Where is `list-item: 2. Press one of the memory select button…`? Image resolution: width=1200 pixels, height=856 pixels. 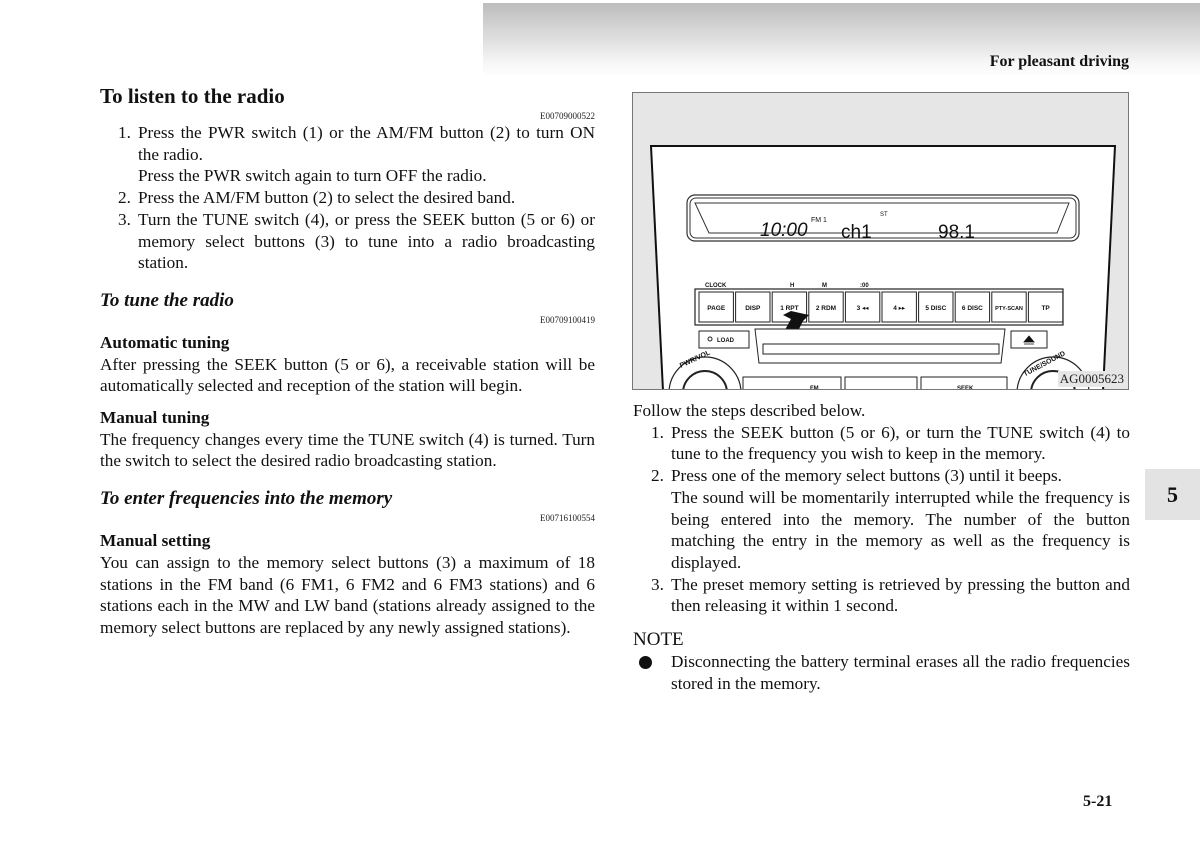 list-item: 2. Press one of the memory select button… is located at coordinates (881, 519).